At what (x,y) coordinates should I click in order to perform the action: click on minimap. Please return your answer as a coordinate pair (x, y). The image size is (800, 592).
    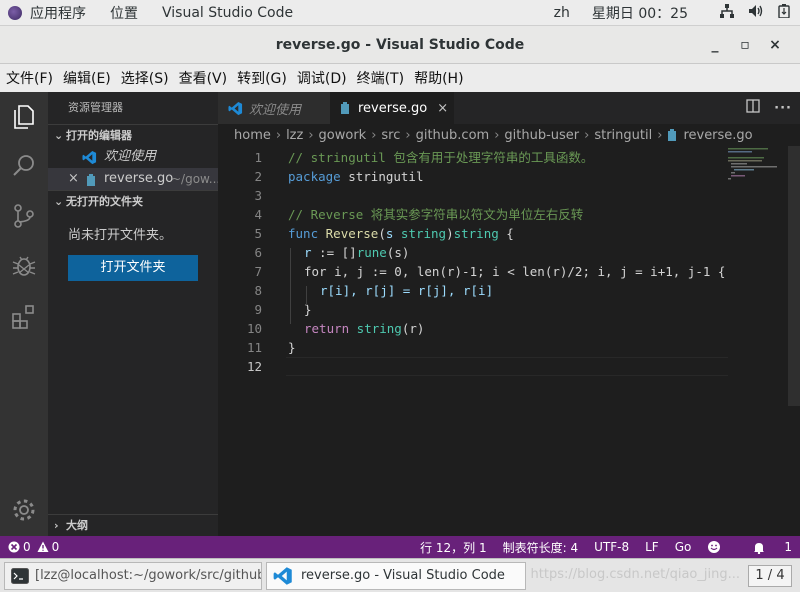
    Looking at the image, I should click on (758, 166).